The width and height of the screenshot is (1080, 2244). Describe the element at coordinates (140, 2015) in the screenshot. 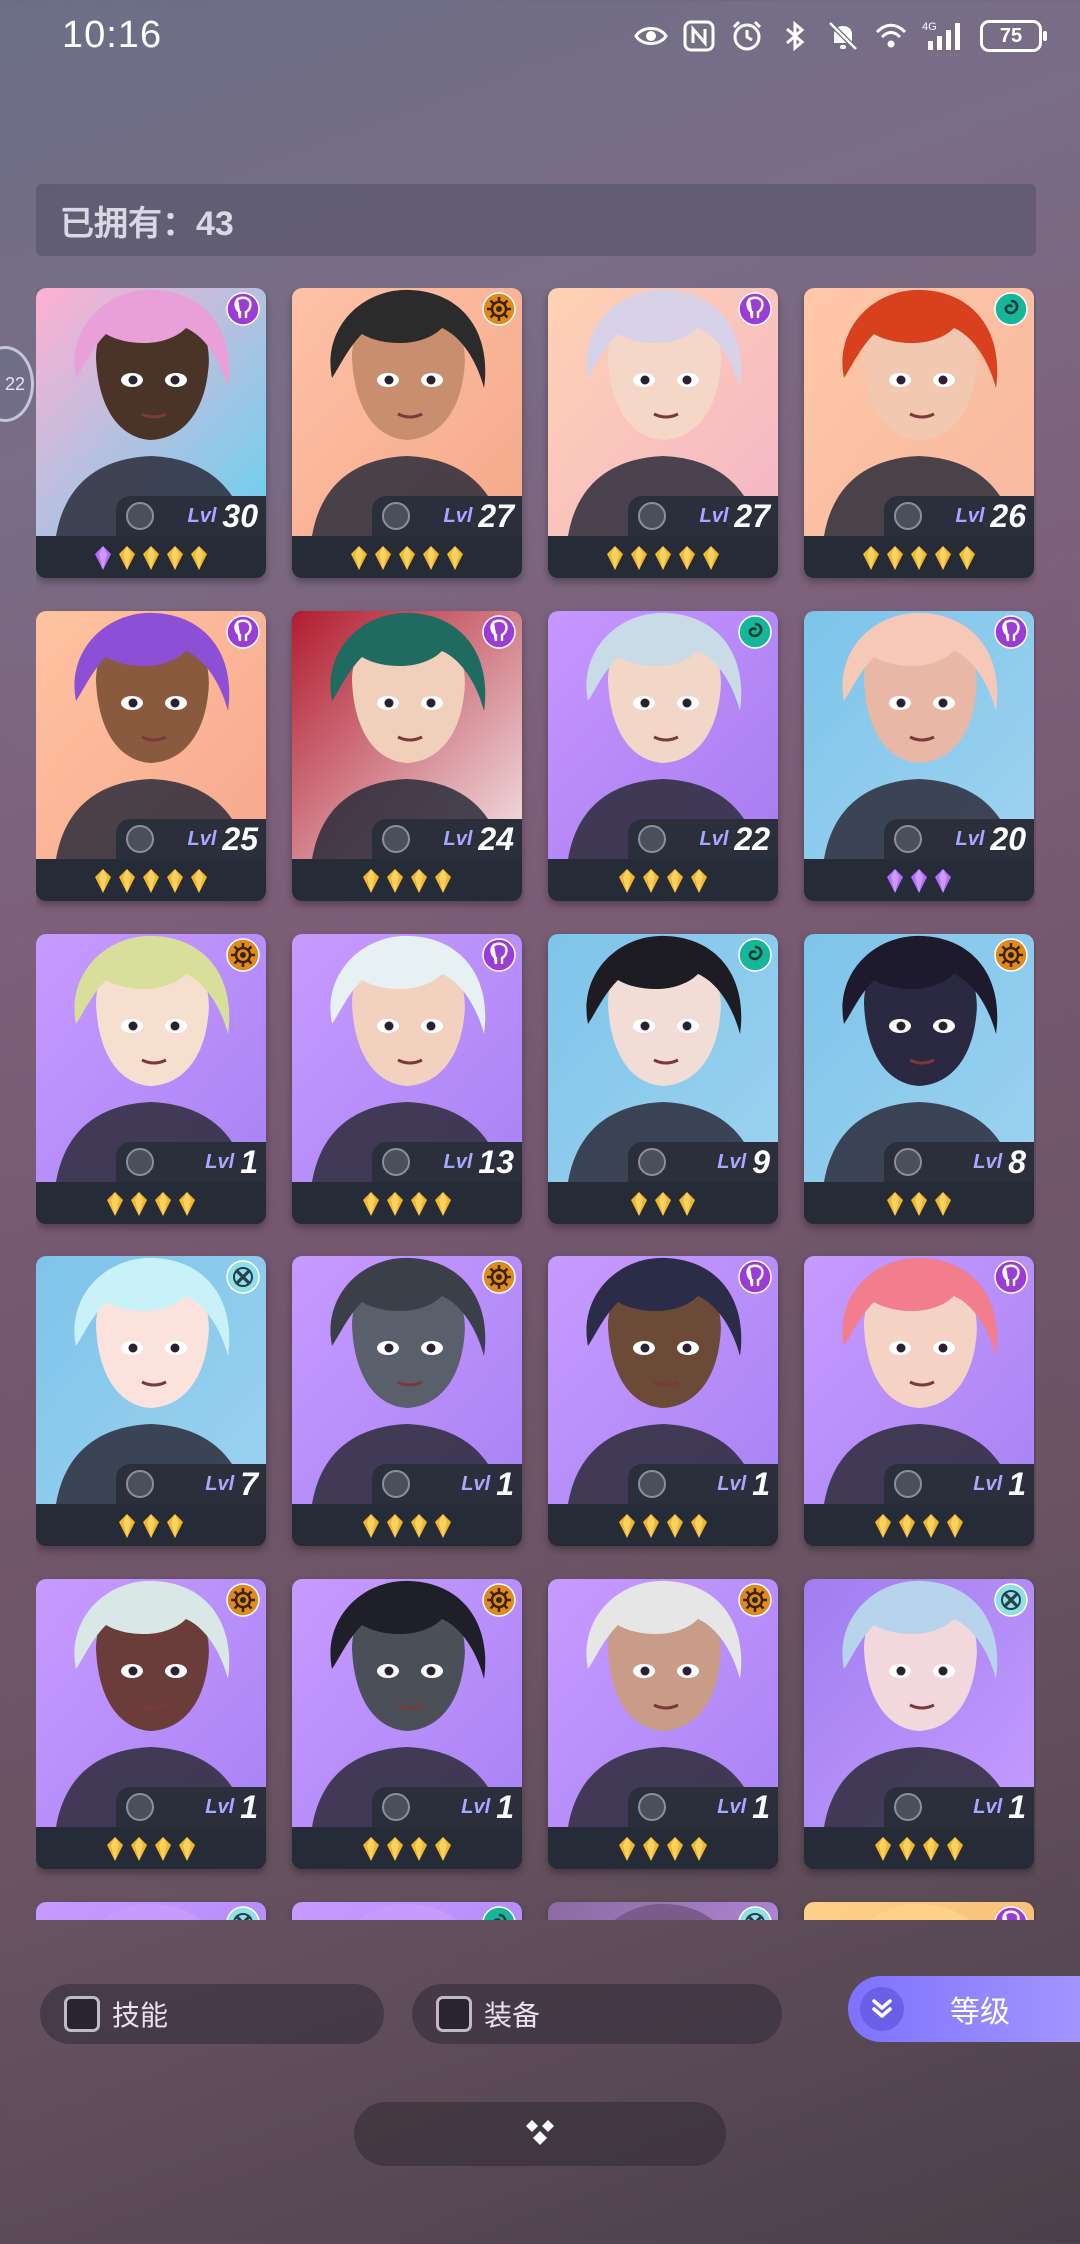

I see `skill-filter-label: 技能` at that location.